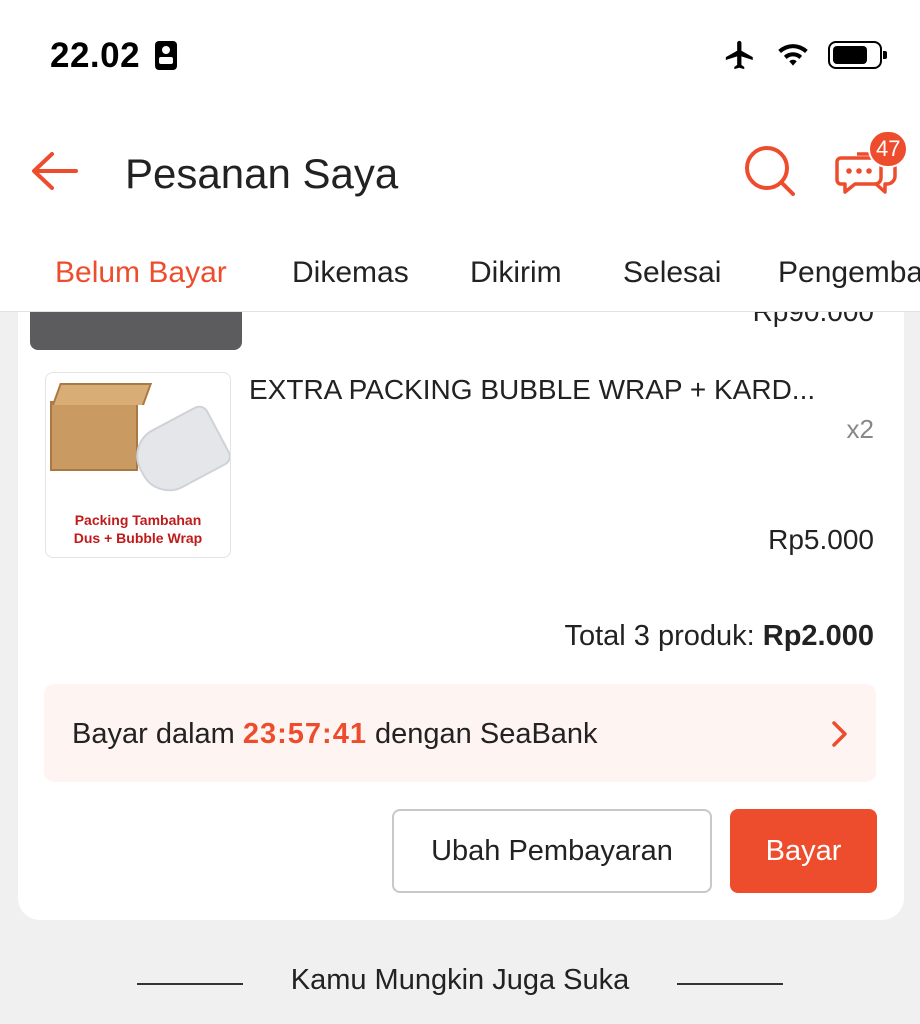 The height and width of the screenshot is (1024, 920). What do you see at coordinates (850, 55) in the screenshot?
I see `battery-fill` at bounding box center [850, 55].